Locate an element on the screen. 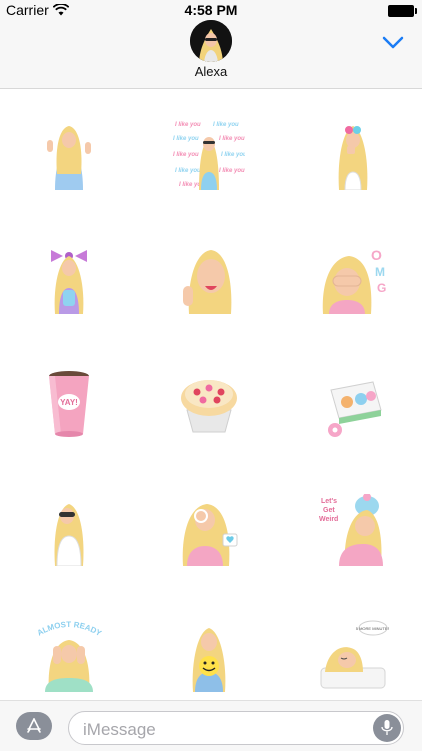 The width and height of the screenshot is (422, 751). avatar-portrait is located at coordinates (211, 41).